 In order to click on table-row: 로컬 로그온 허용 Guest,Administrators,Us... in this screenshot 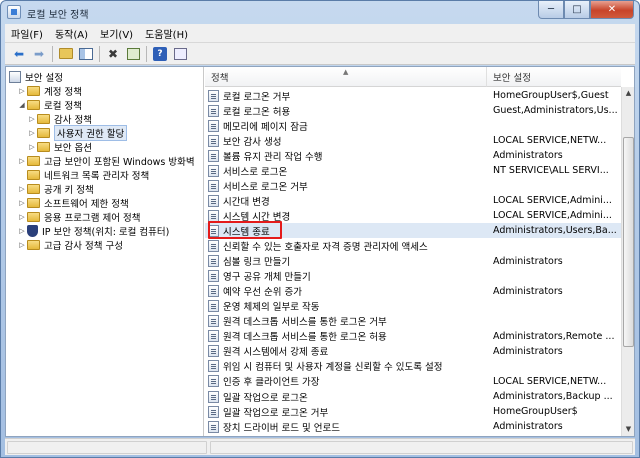, I will do `click(413, 110)`.